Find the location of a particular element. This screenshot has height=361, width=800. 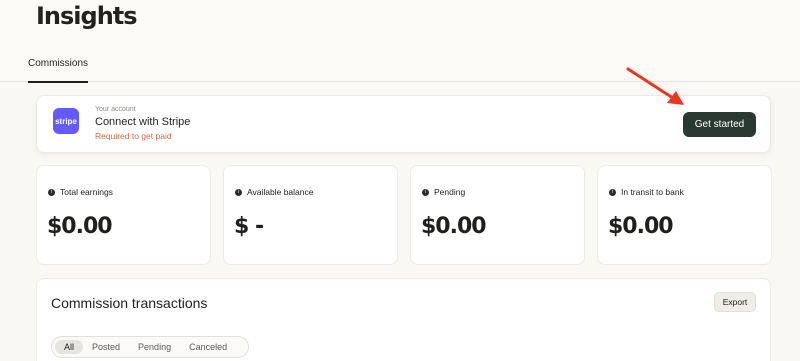

filter-pending: Pending is located at coordinates (154, 347).